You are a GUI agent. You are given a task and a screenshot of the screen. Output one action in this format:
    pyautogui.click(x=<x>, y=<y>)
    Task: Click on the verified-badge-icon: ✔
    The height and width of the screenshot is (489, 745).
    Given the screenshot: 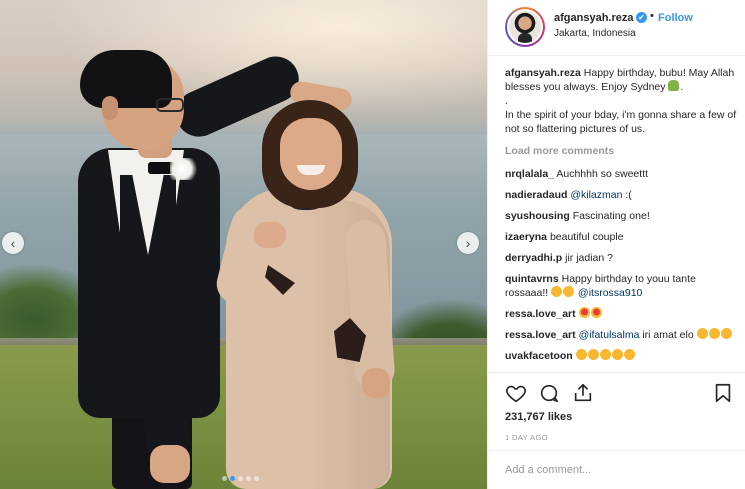 What is the action you would take?
    pyautogui.click(x=641, y=17)
    